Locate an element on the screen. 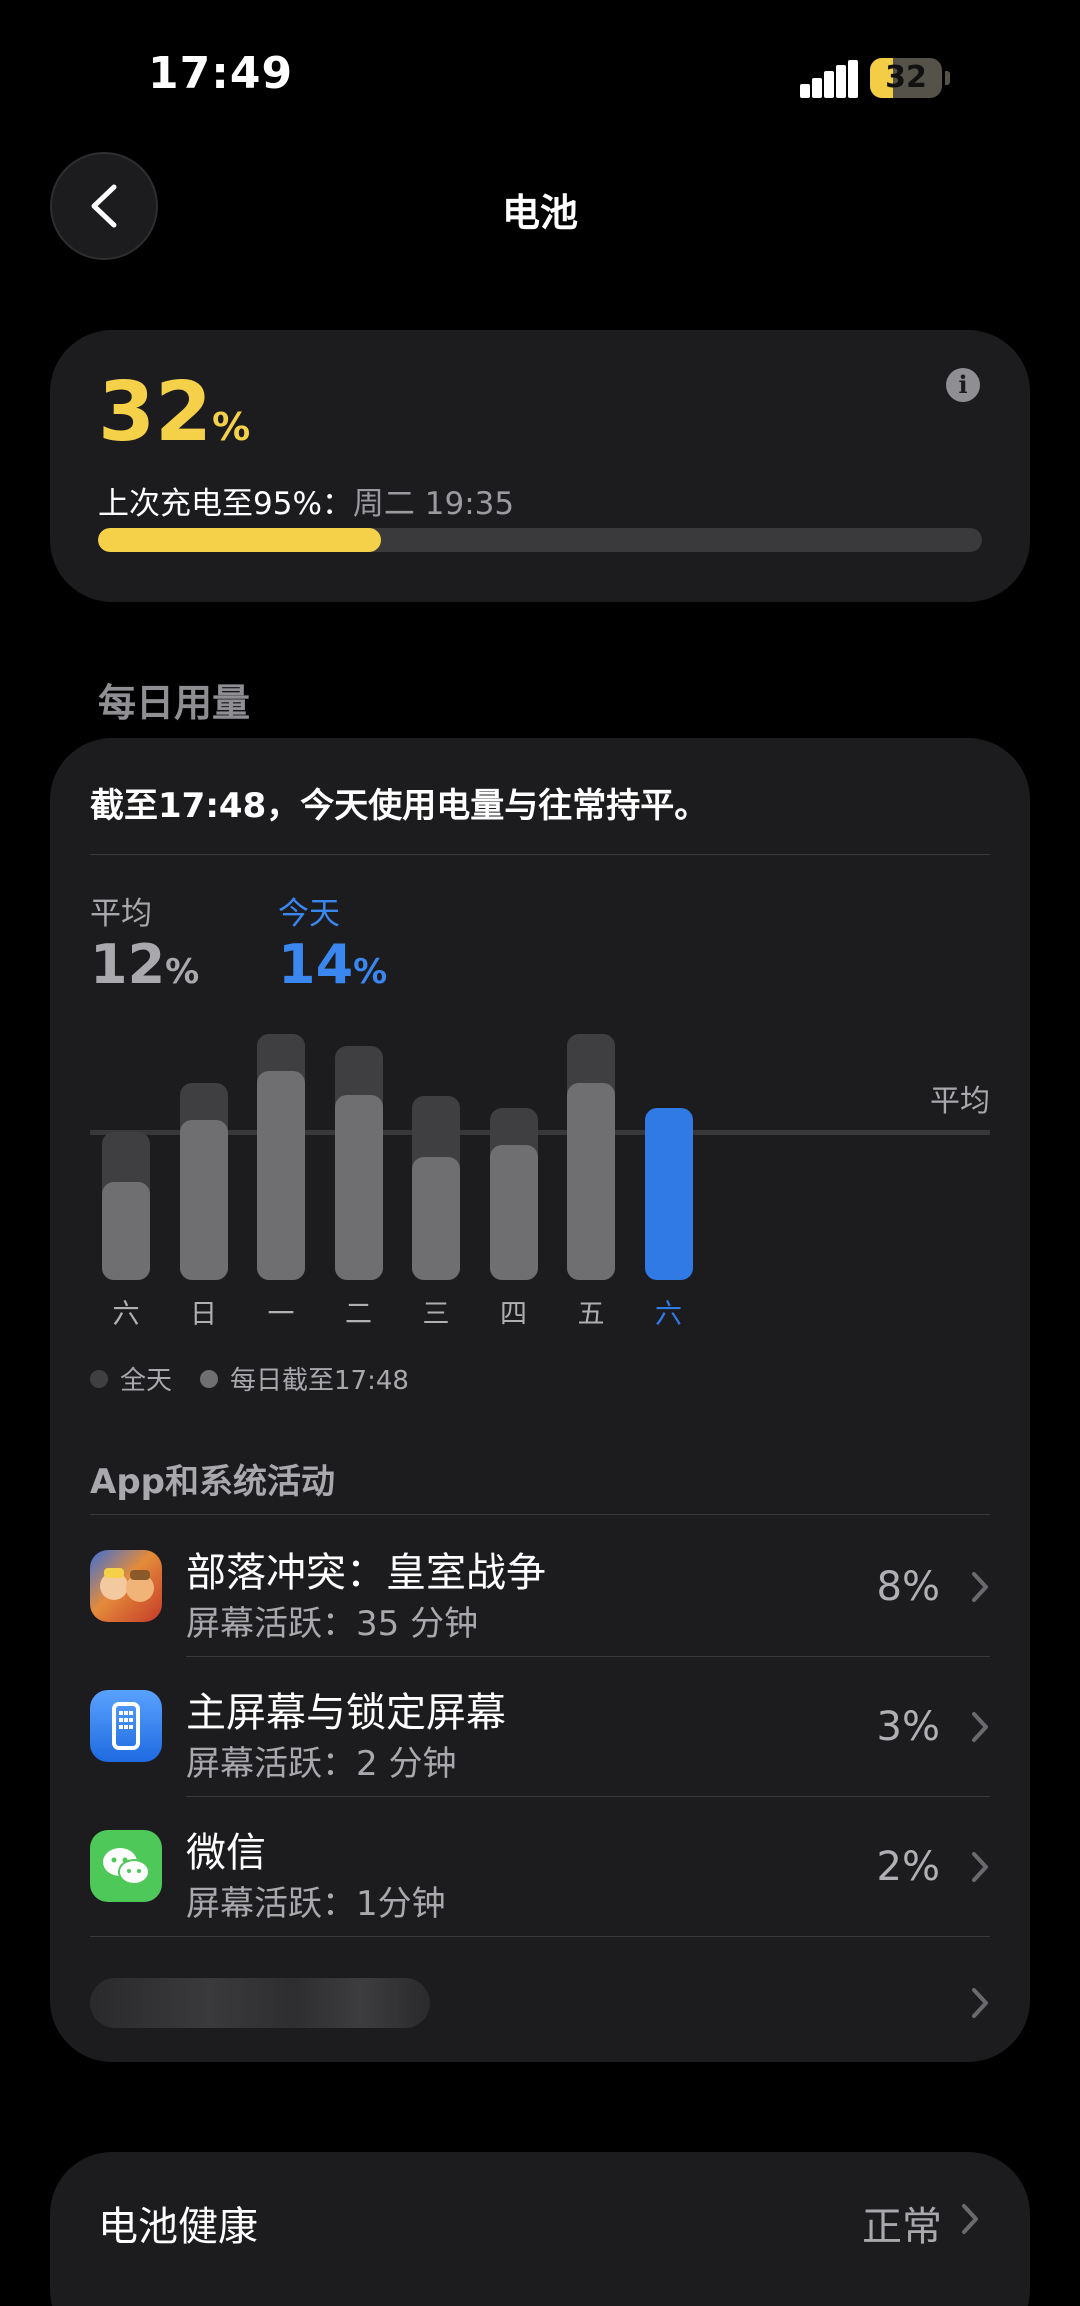  day-label: 二 is located at coordinates (358, 1314).